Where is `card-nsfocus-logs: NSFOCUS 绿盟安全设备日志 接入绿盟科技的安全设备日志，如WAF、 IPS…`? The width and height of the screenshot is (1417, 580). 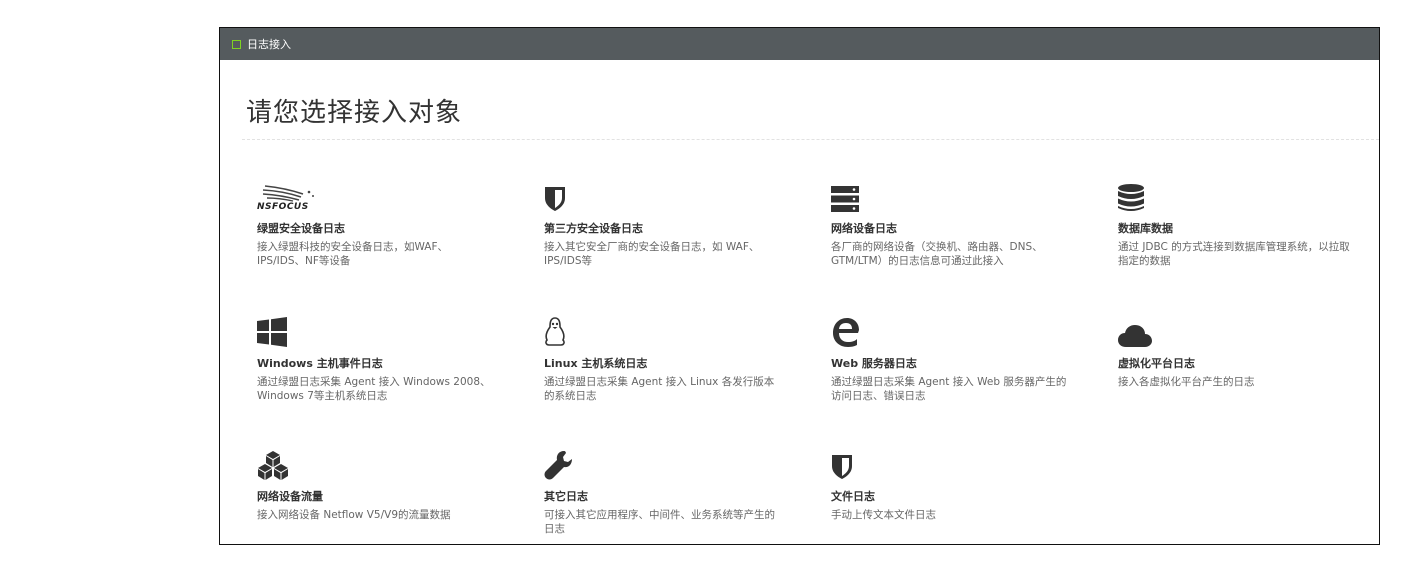 card-nsfocus-logs: NSFOCUS 绿盟安全设备日志 接入绿盟科技的安全设备日志，如WAF、 IPS… is located at coordinates (392, 223).